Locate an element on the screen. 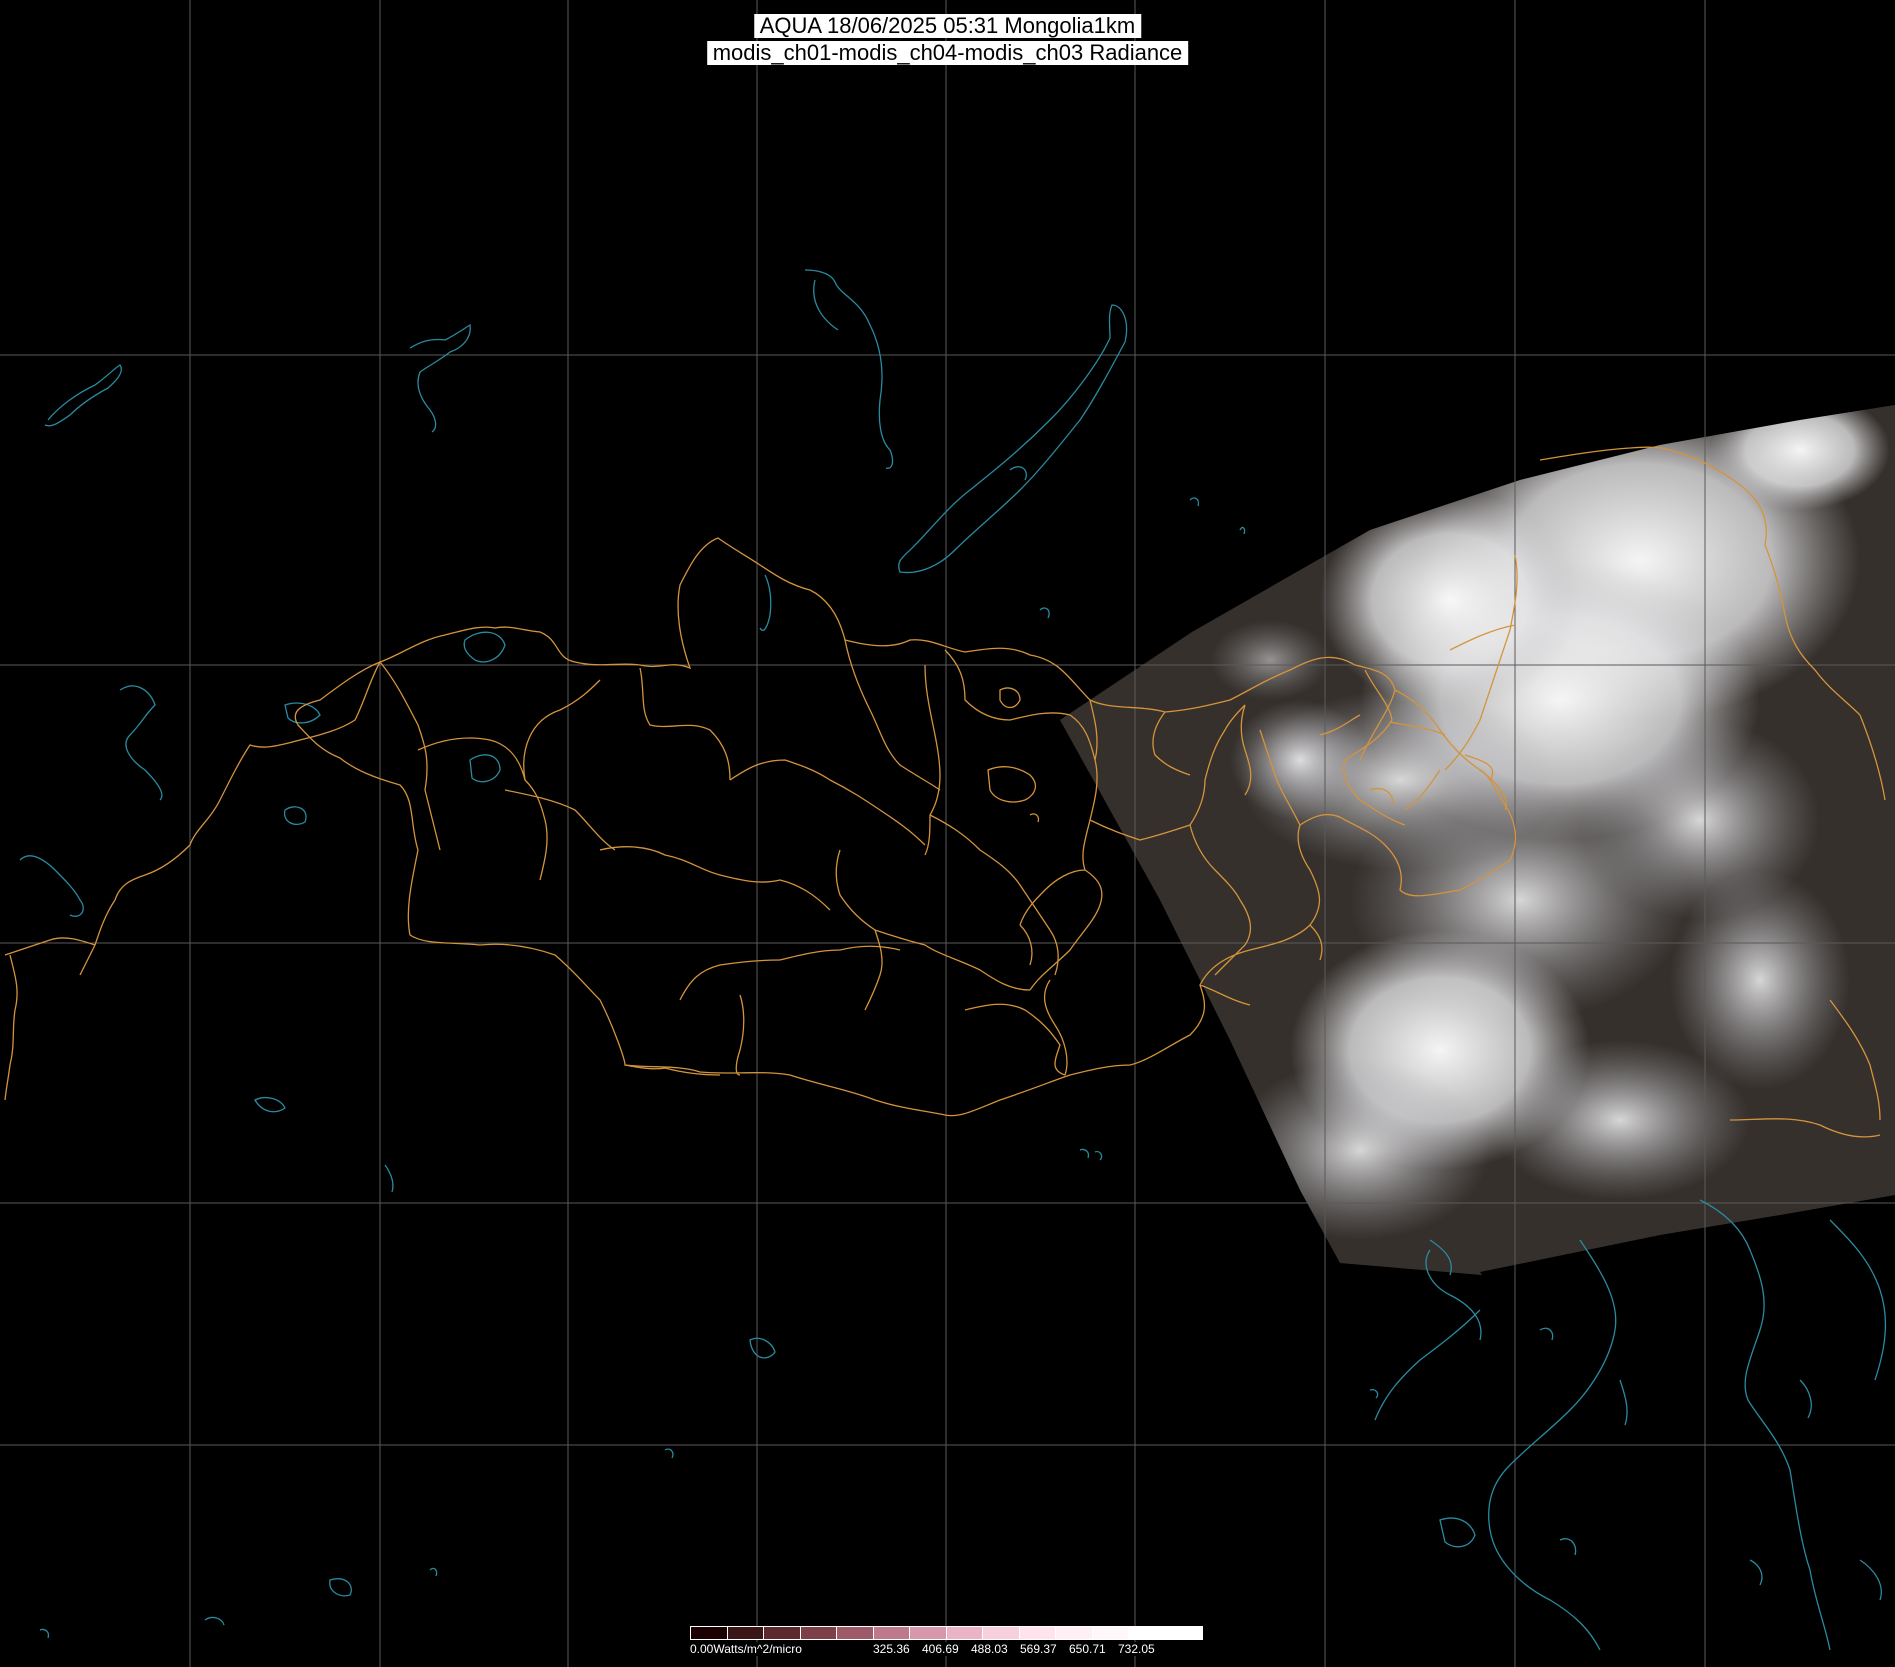  colorbar-tick-label: 650.71 is located at coordinates (1087, 1649).